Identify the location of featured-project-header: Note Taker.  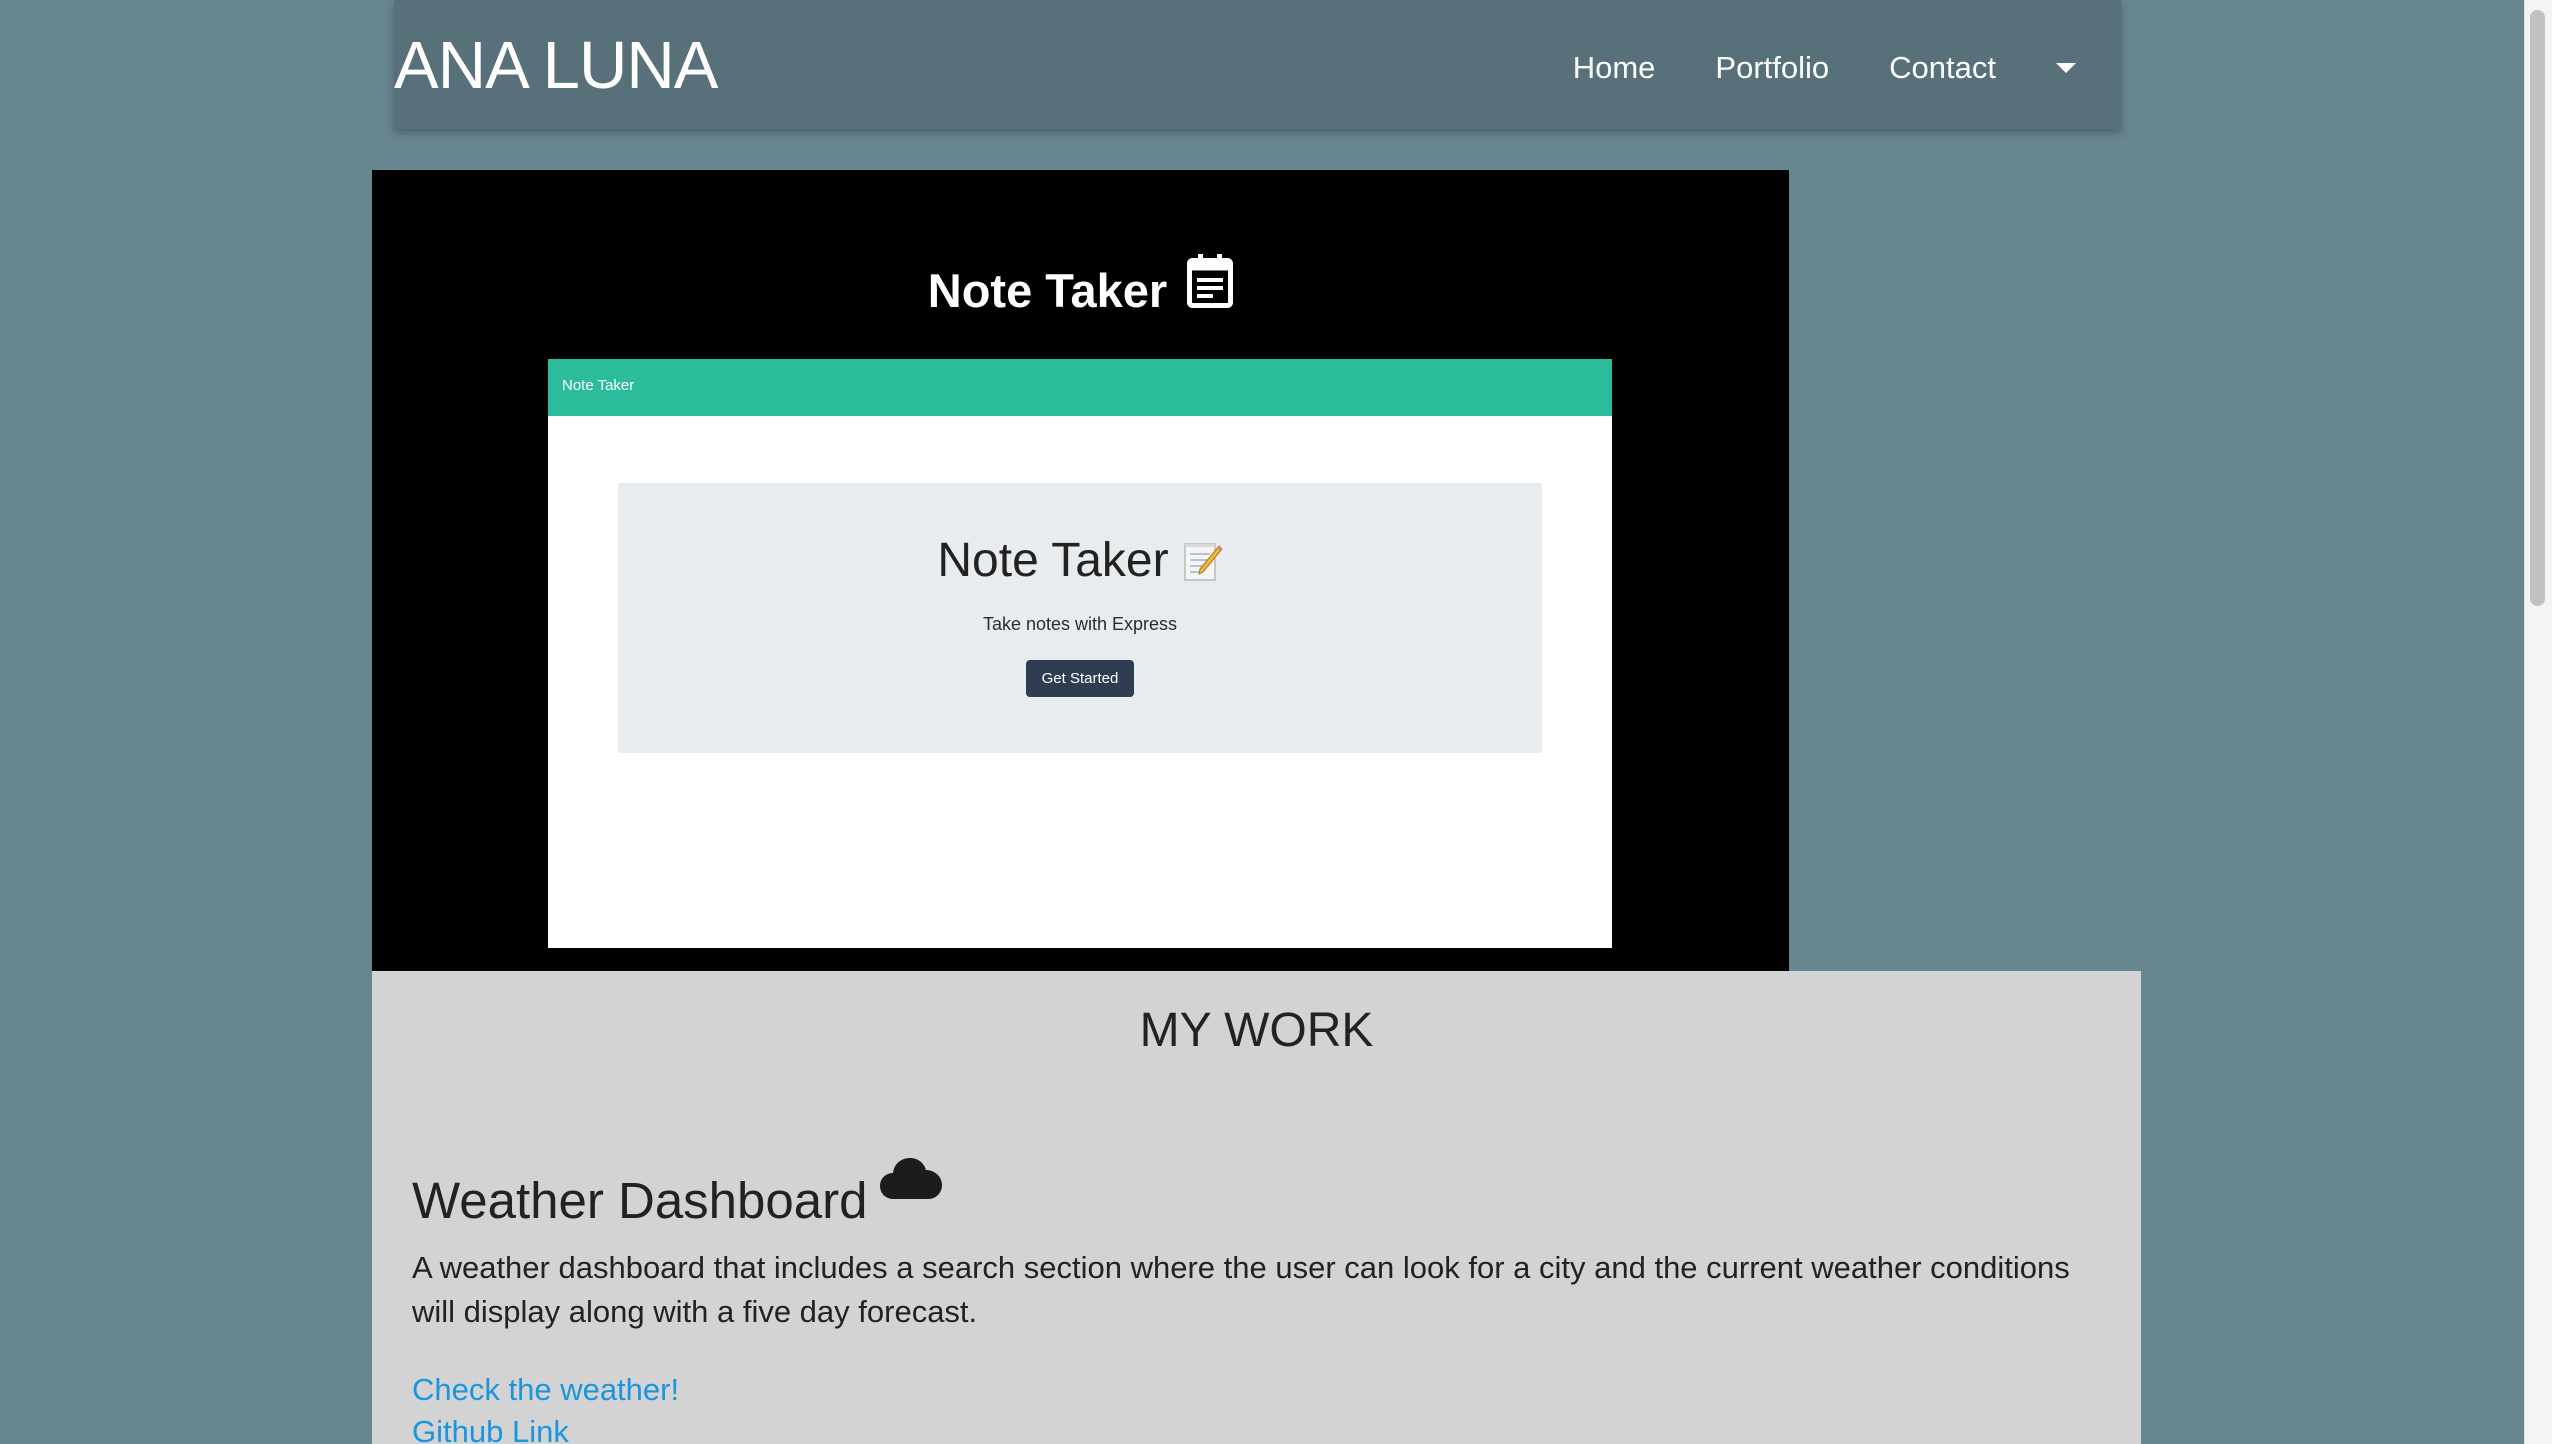
(1080, 281).